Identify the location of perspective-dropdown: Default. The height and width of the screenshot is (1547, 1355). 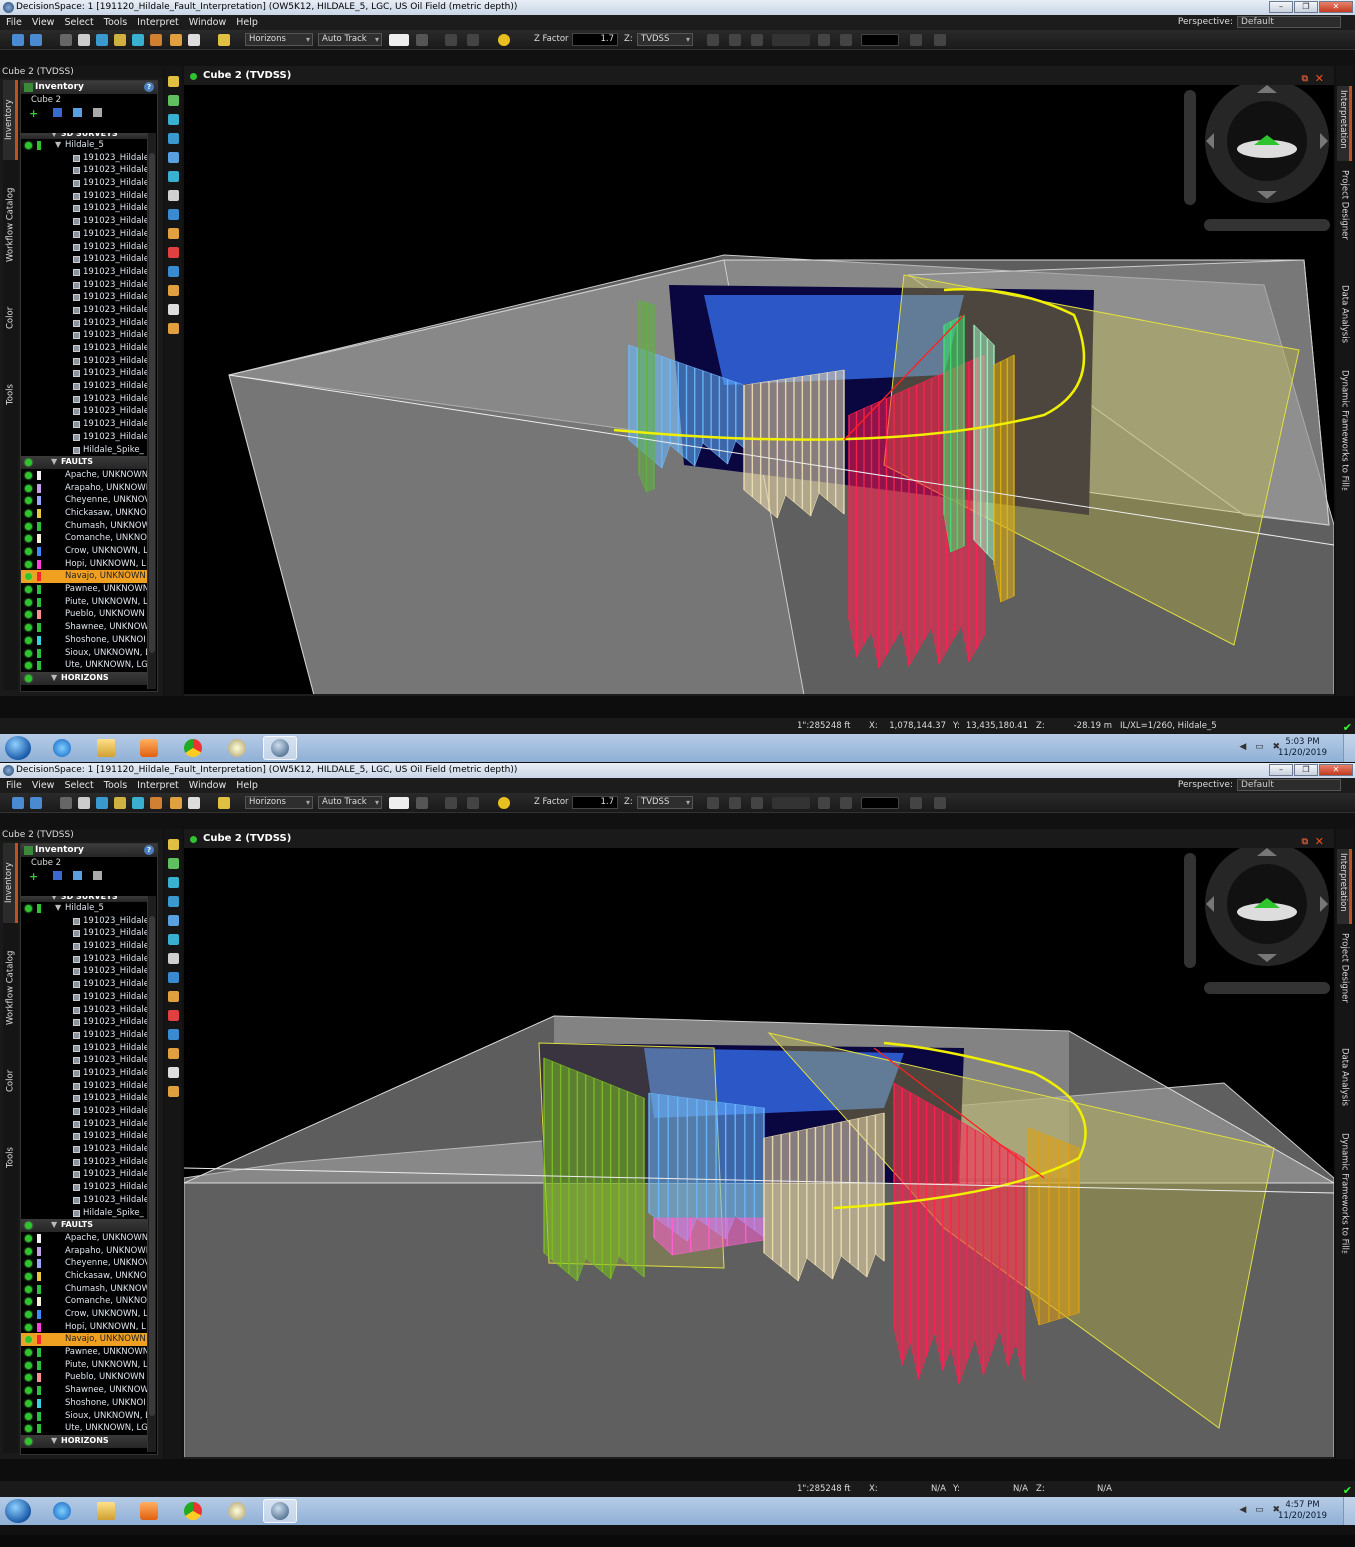
(1289, 785).